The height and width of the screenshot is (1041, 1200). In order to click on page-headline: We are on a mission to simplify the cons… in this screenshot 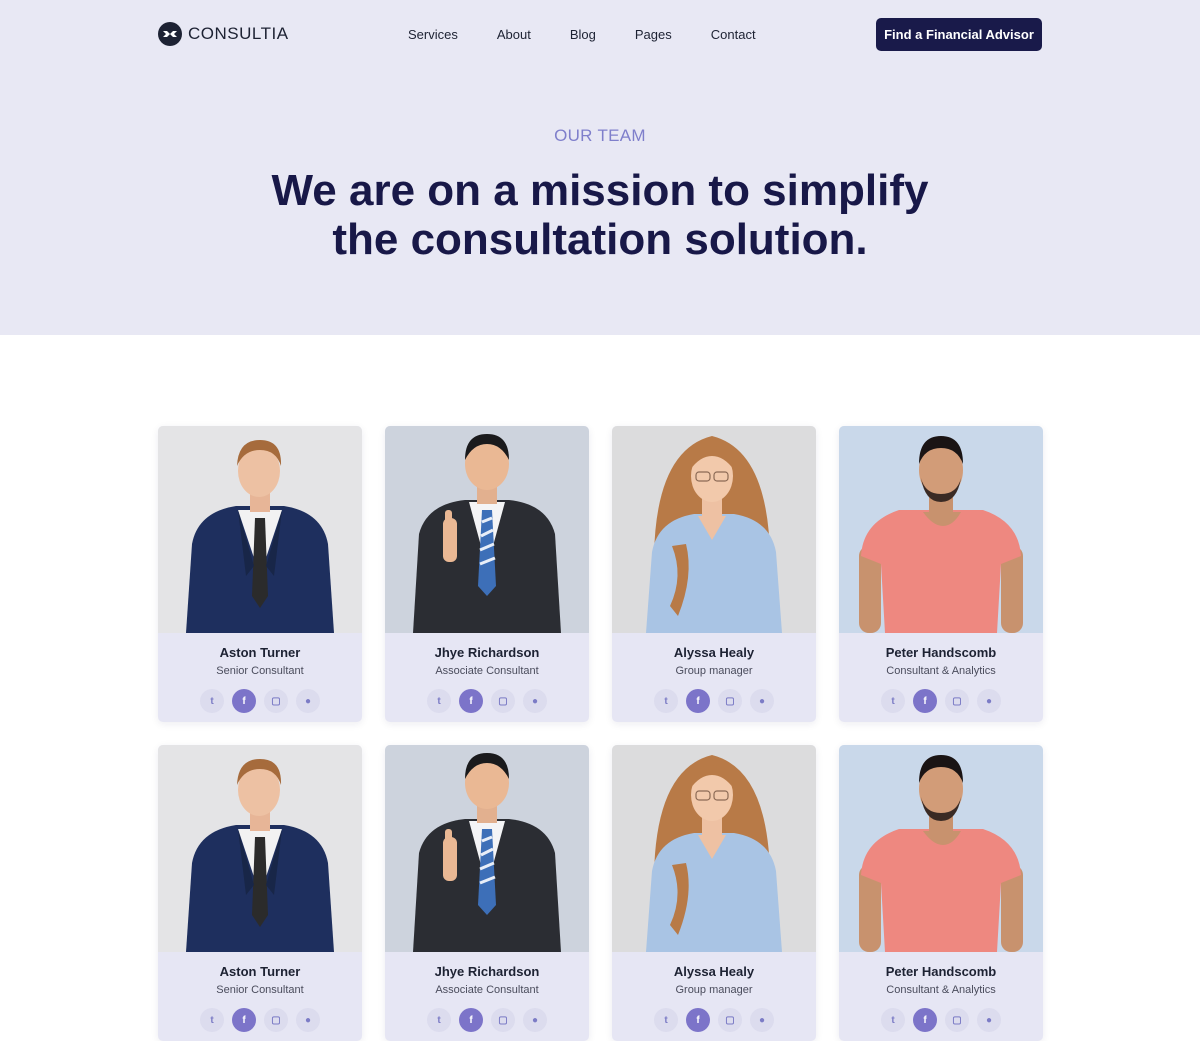, I will do `click(600, 215)`.